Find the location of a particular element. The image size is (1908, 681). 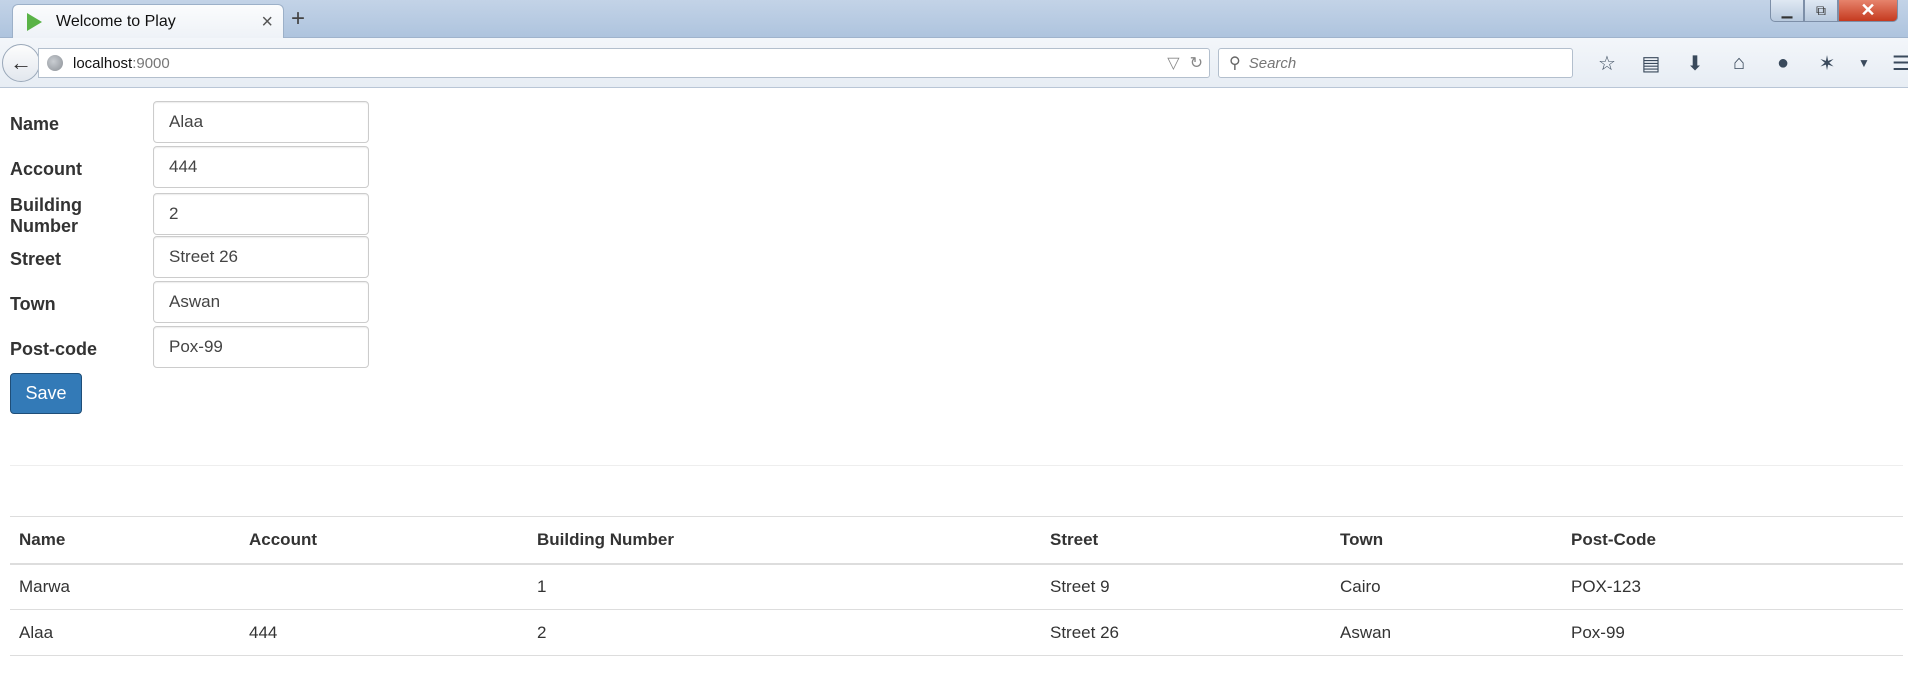

window-controls: ▁ ⧉ ✕ is located at coordinates (1834, 11).